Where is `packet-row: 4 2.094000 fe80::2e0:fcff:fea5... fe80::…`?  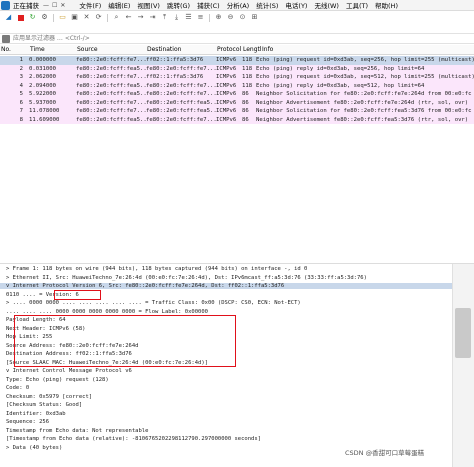 packet-row: 4 2.094000 fe80::2e0:fcff:fea5... fe80::… is located at coordinates (237, 85).